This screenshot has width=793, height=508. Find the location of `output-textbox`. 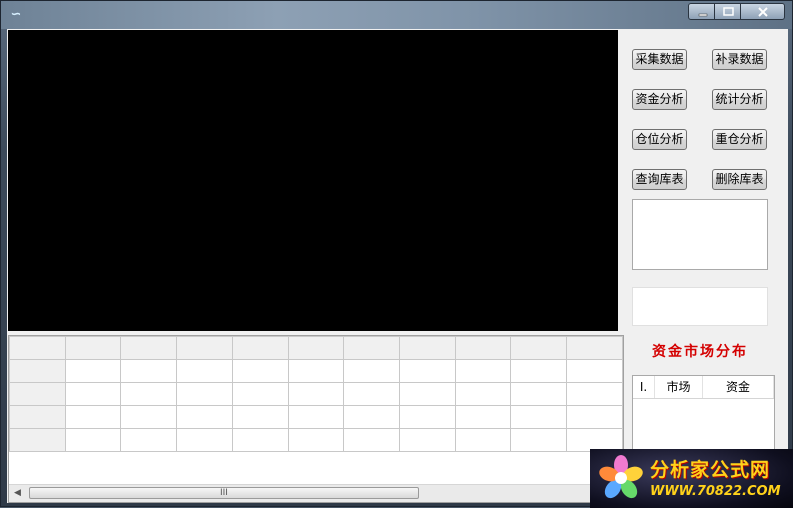

output-textbox is located at coordinates (700, 234).